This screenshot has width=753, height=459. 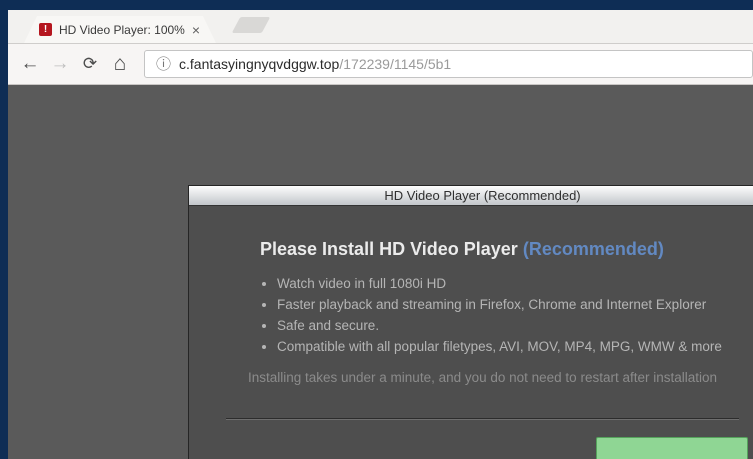 What do you see at coordinates (90, 64) in the screenshot?
I see `refresh-icon: ⟳` at bounding box center [90, 64].